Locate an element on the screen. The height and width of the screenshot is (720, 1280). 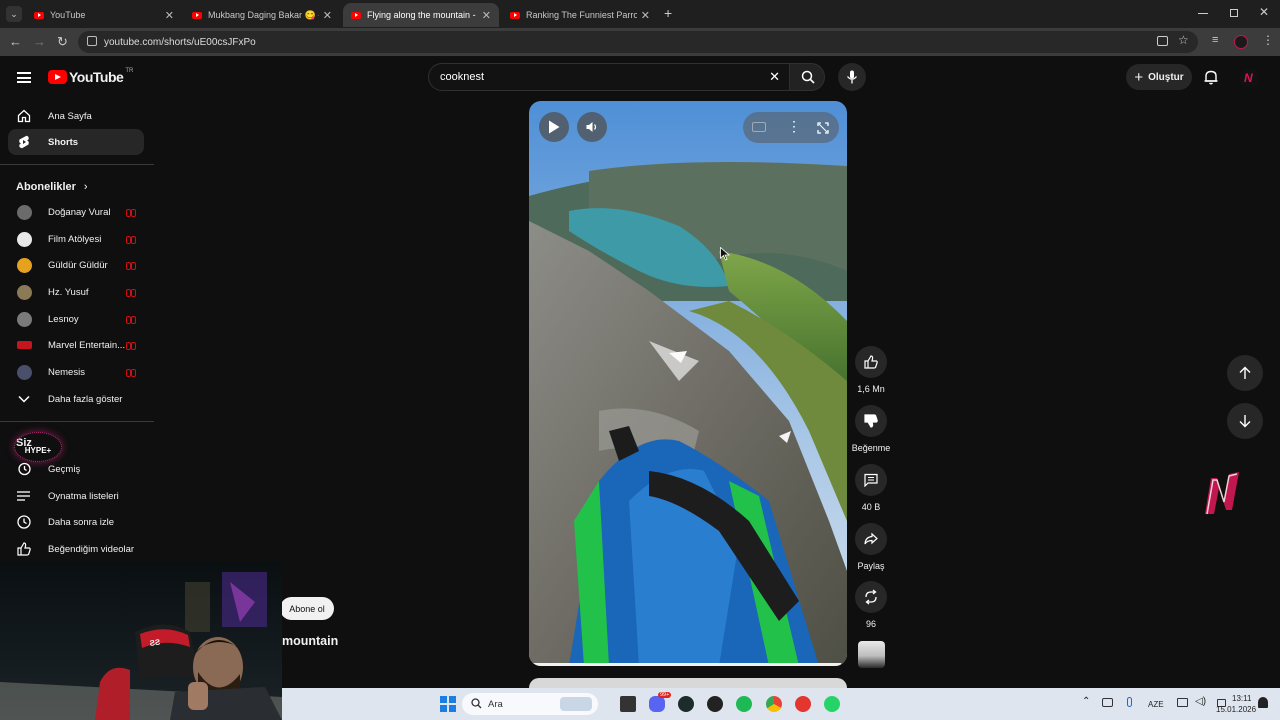
captions-icon is located at coordinates (759, 127).